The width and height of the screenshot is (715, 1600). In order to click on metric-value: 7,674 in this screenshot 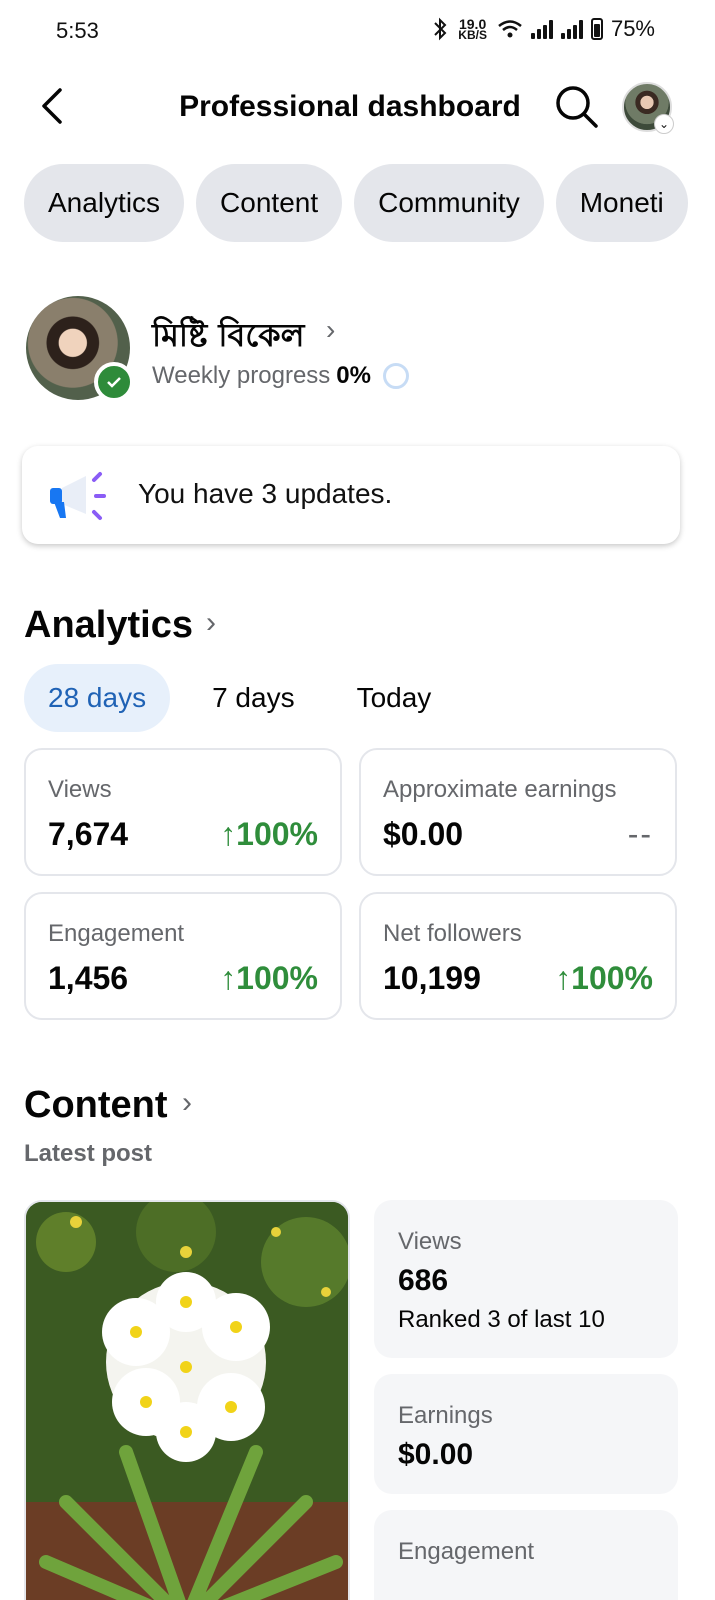, I will do `click(88, 834)`.